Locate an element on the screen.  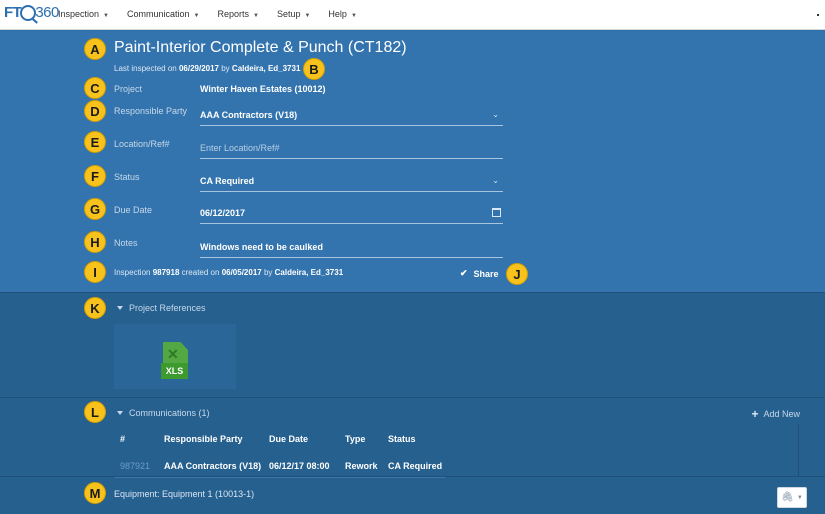
project-label: Project is located at coordinates (128, 89).